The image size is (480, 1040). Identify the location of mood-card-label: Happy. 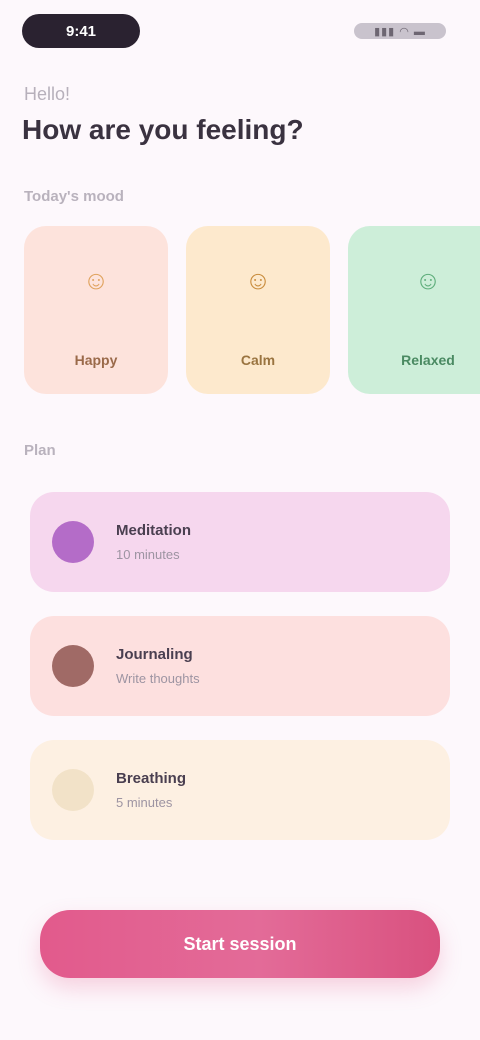
(96, 360).